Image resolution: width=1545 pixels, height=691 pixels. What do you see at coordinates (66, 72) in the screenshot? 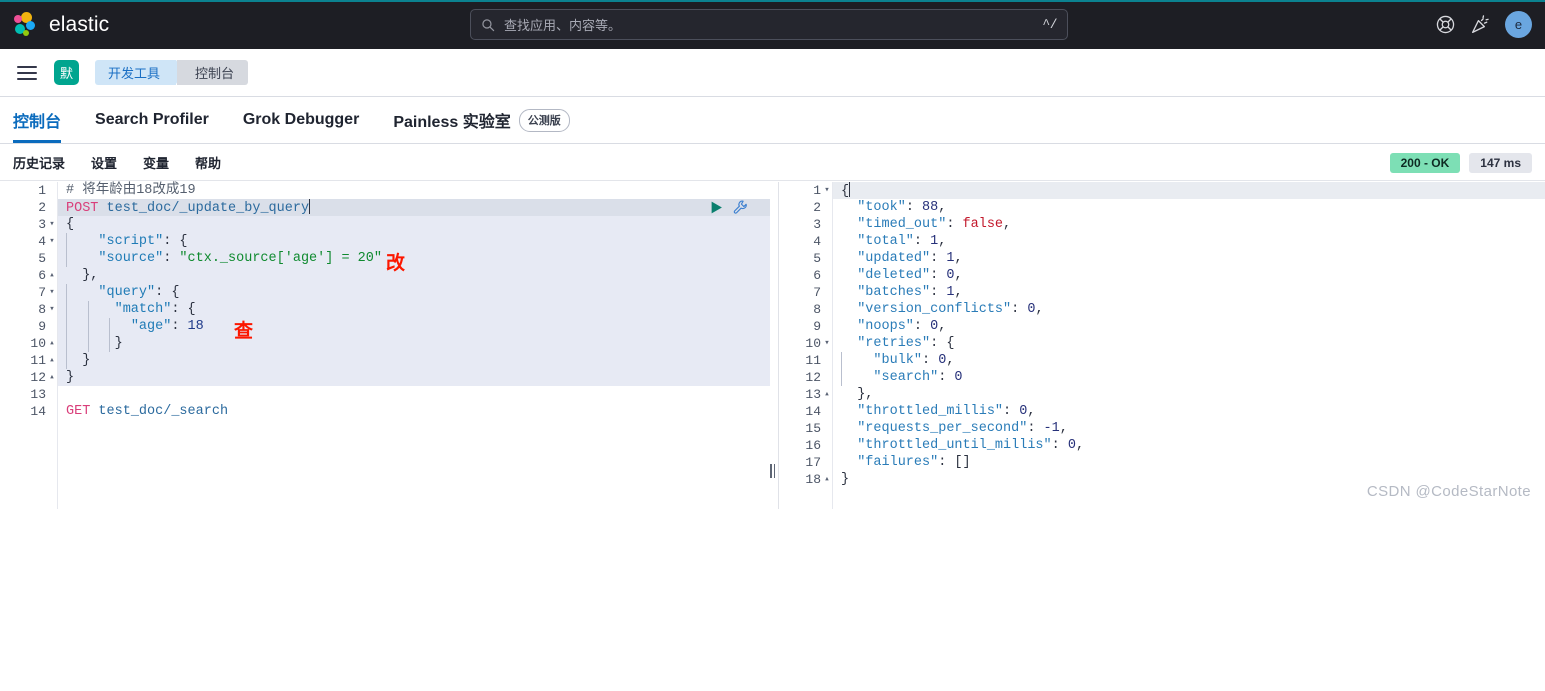
I see `space-badge: 默` at bounding box center [66, 72].